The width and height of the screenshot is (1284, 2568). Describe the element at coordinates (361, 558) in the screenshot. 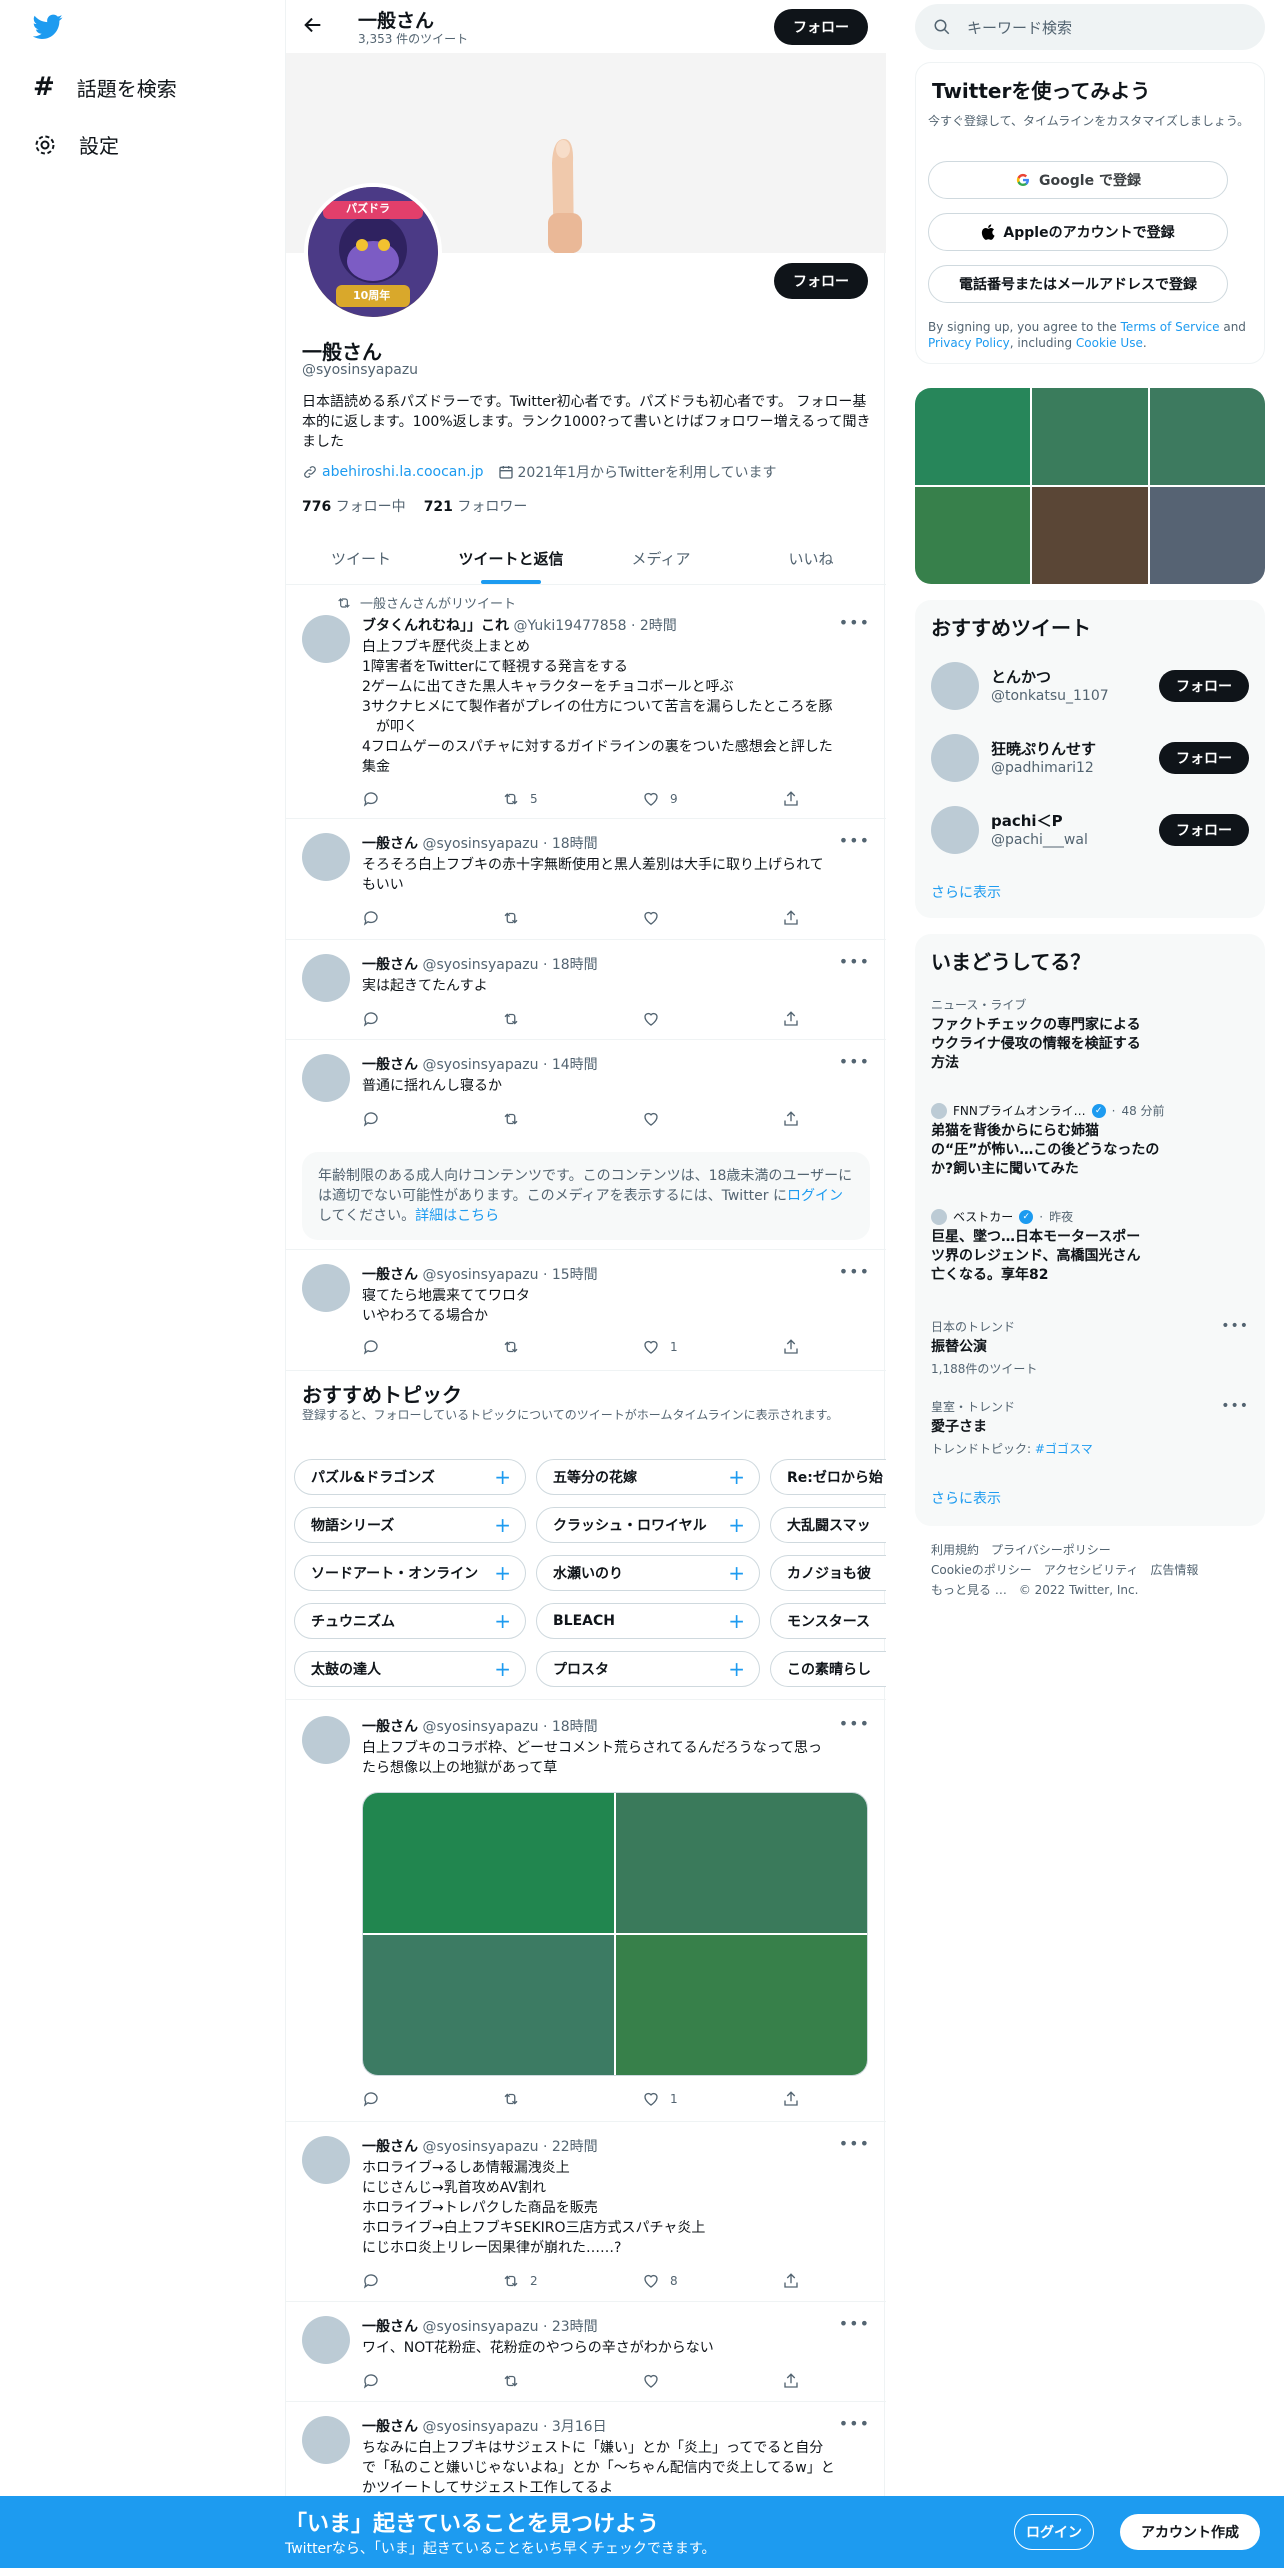

I see `tab-tweets: ツイート` at that location.